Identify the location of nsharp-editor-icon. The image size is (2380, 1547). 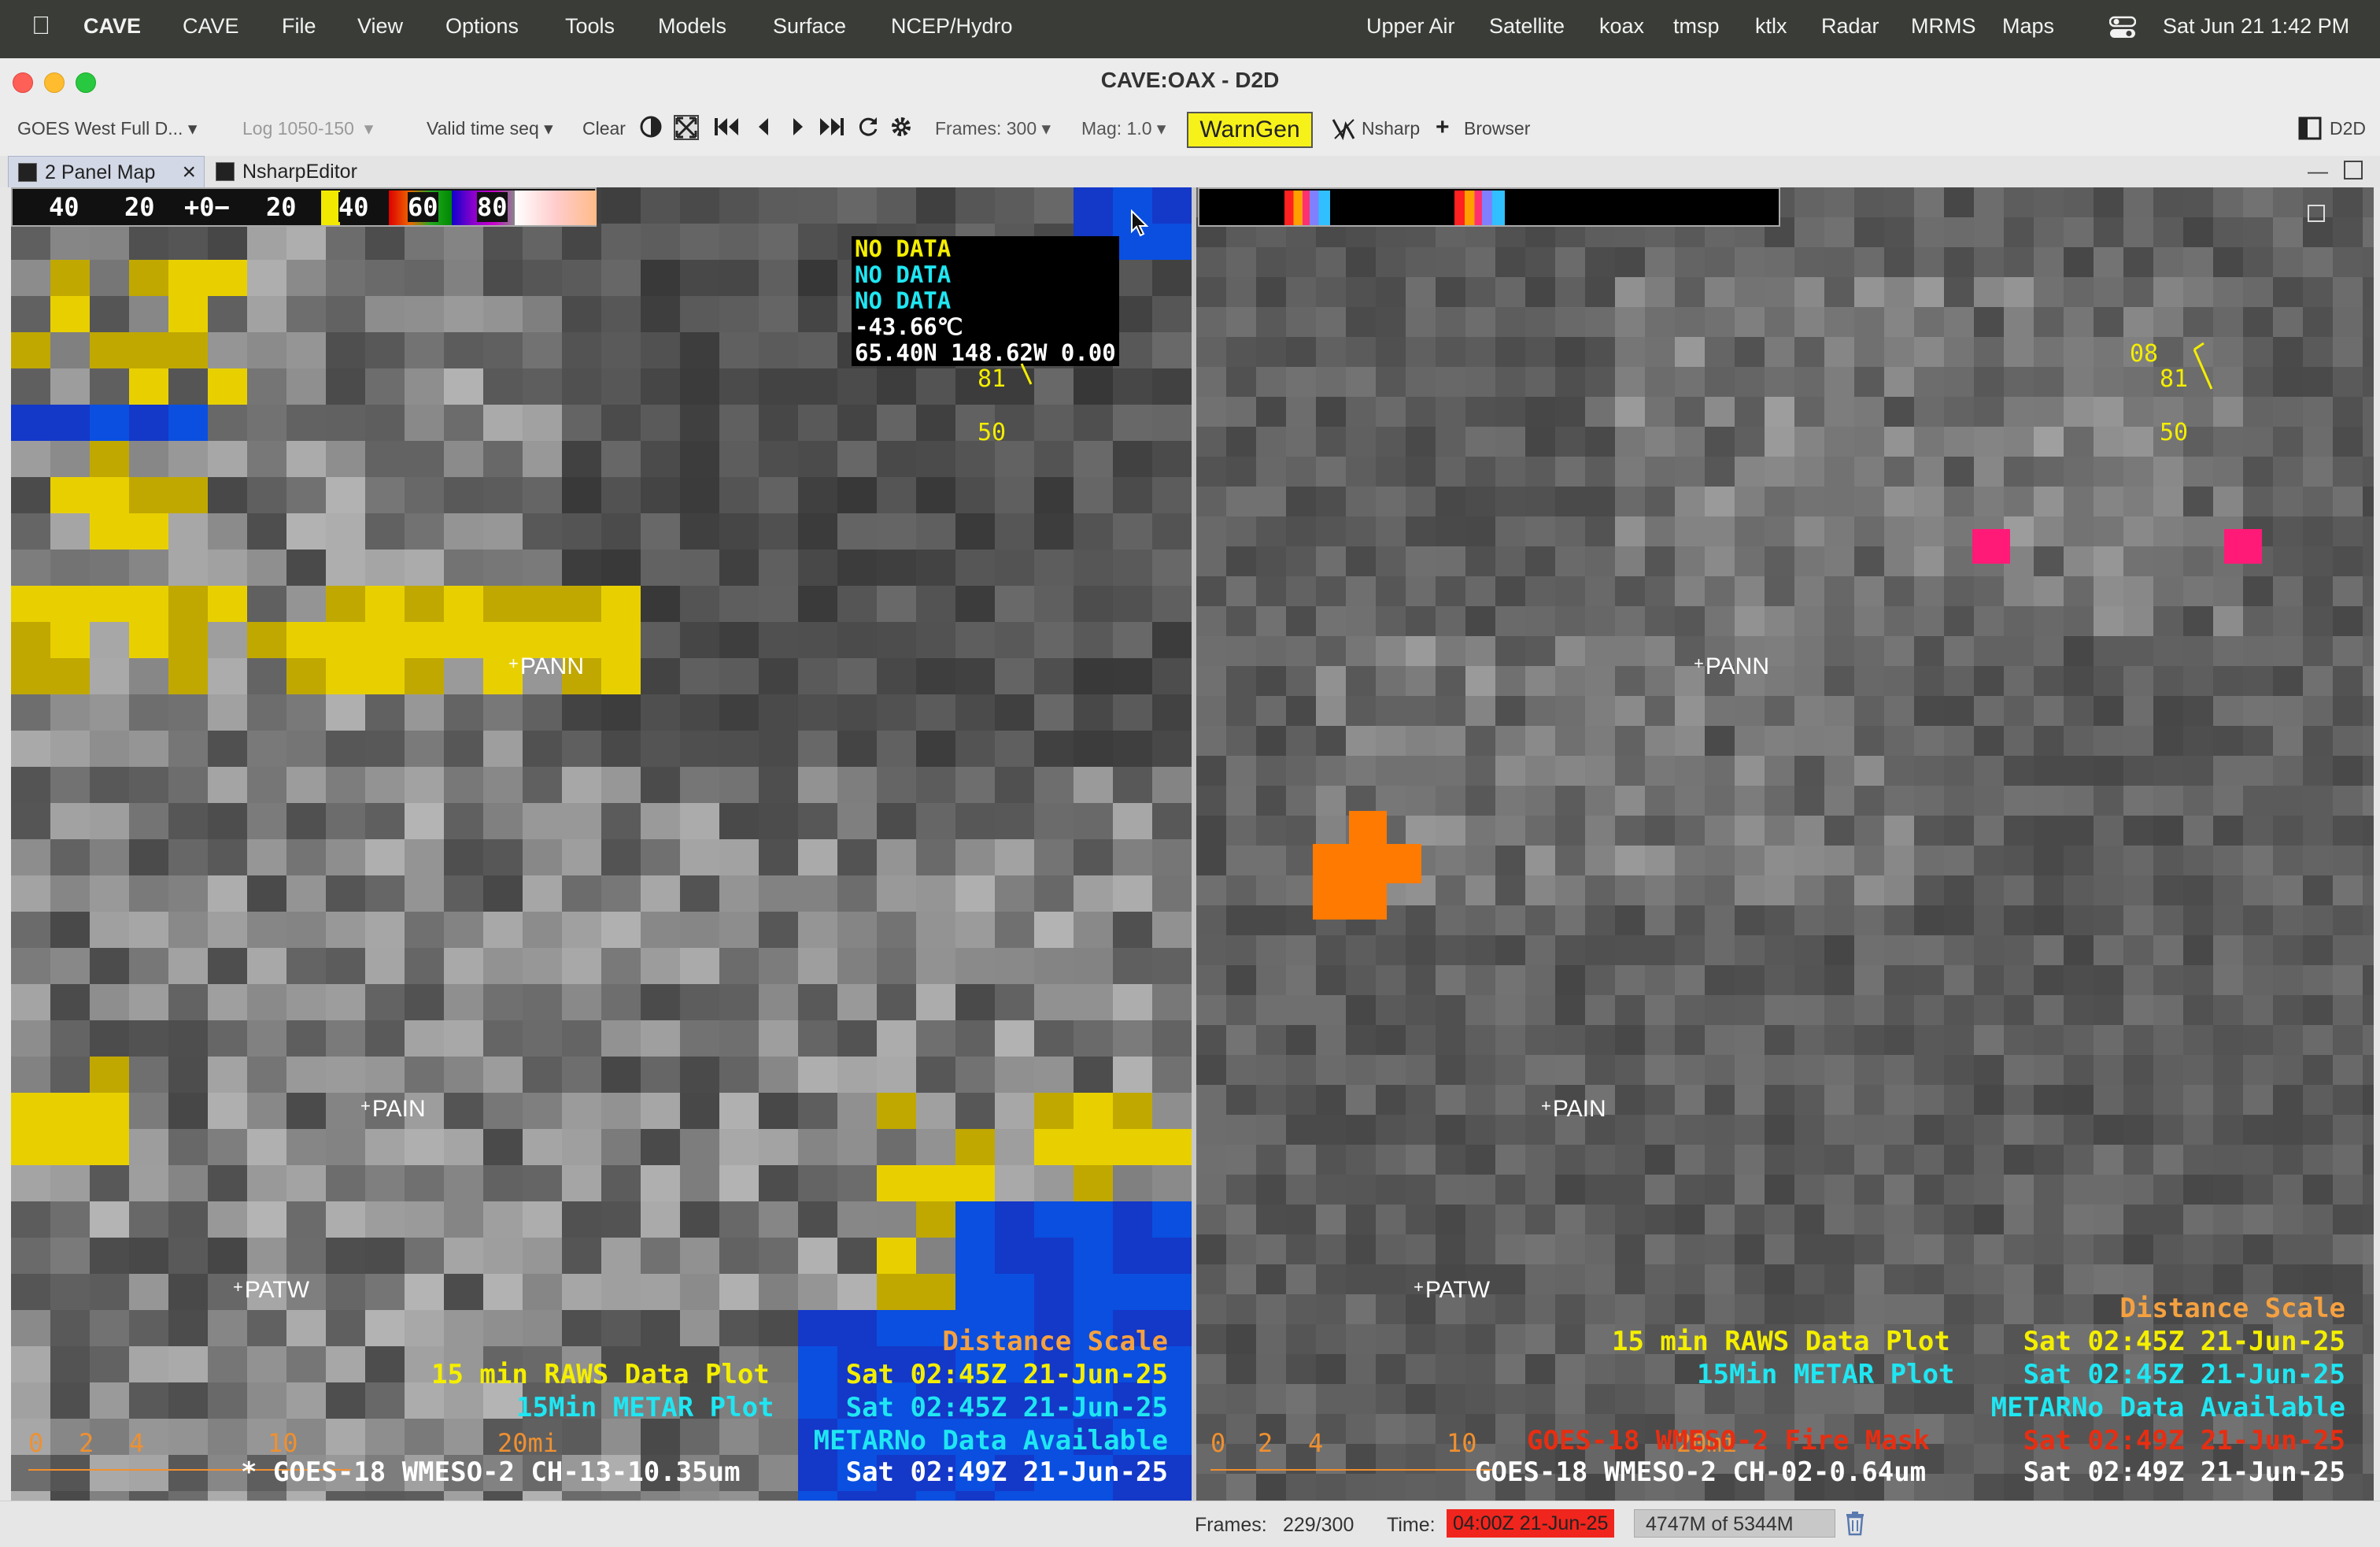
(225, 171).